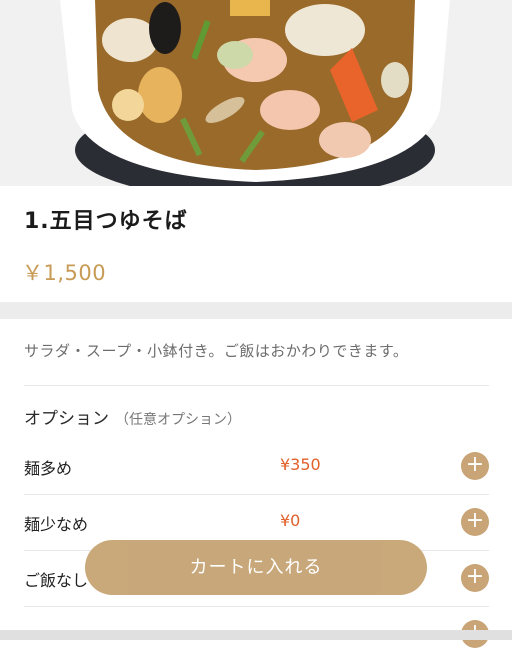 The height and width of the screenshot is (663, 512). I want to click on options-heading: オプション （任意オプション）, so click(132, 416).